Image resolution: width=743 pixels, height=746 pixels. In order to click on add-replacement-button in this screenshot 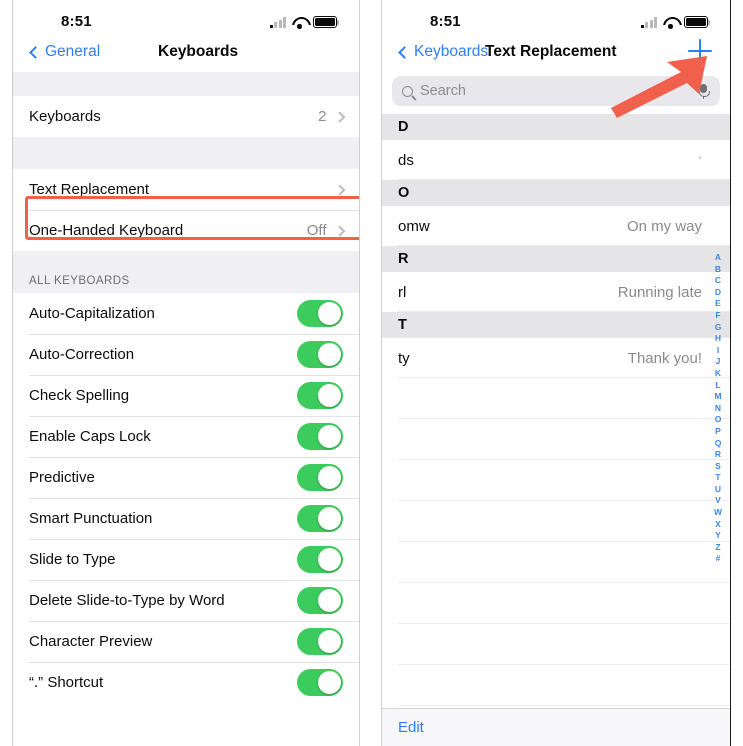, I will do `click(700, 51)`.